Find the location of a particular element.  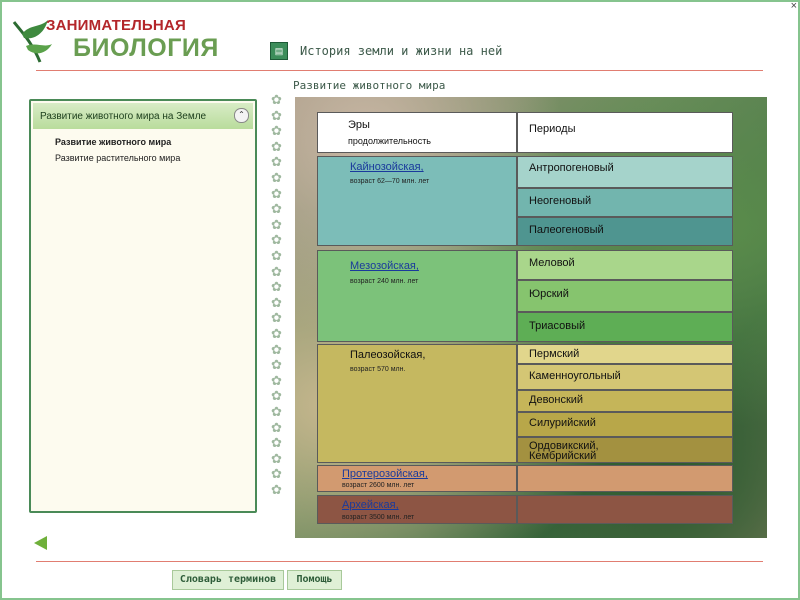

eras-header: Эры is located at coordinates (359, 125).